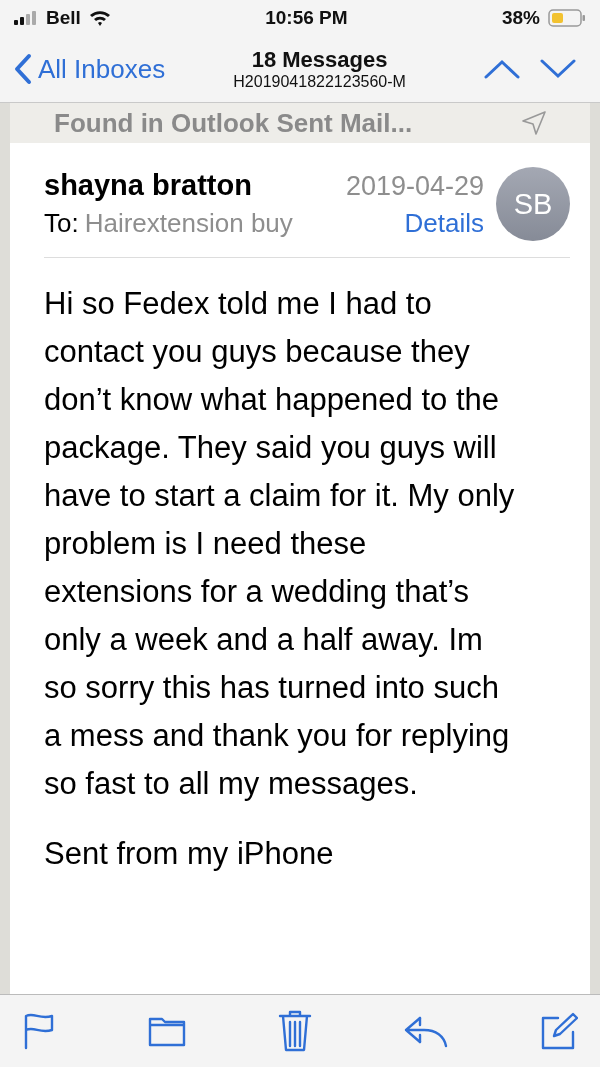 The height and width of the screenshot is (1067, 600). What do you see at coordinates (502, 69) in the screenshot?
I see `chevron-up-icon` at bounding box center [502, 69].